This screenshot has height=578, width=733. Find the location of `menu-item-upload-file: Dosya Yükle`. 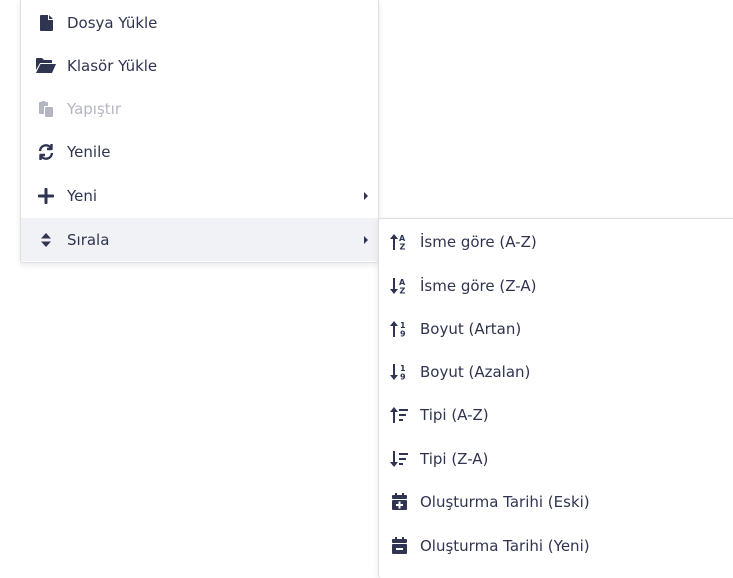

menu-item-upload-file: Dosya Yükle is located at coordinates (199, 22).